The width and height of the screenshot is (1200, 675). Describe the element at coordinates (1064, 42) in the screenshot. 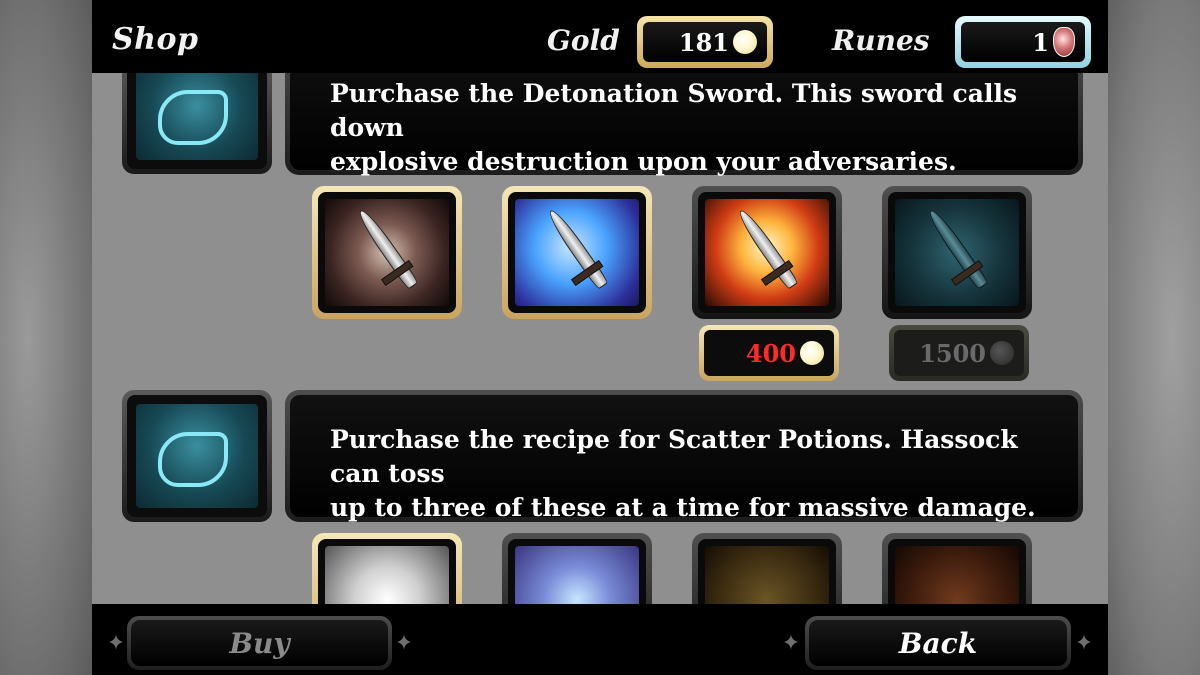

I see `rune-gem-icon` at that location.